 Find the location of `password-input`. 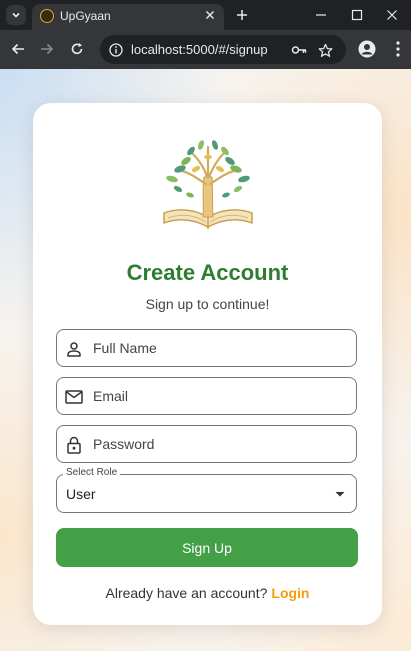

password-input is located at coordinates (220, 444).